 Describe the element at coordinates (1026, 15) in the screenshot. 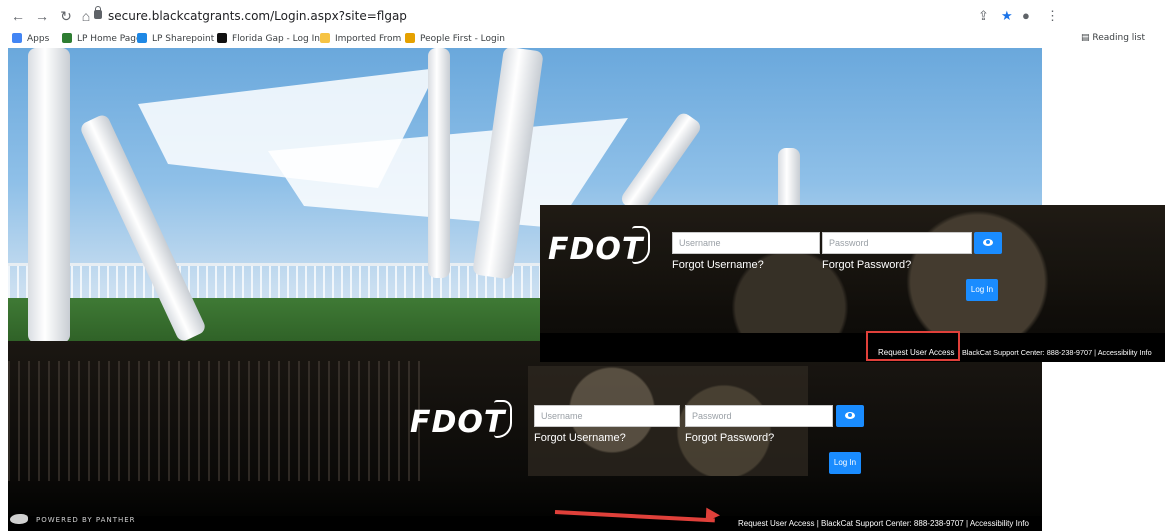

I see `profile-icon: ●` at that location.